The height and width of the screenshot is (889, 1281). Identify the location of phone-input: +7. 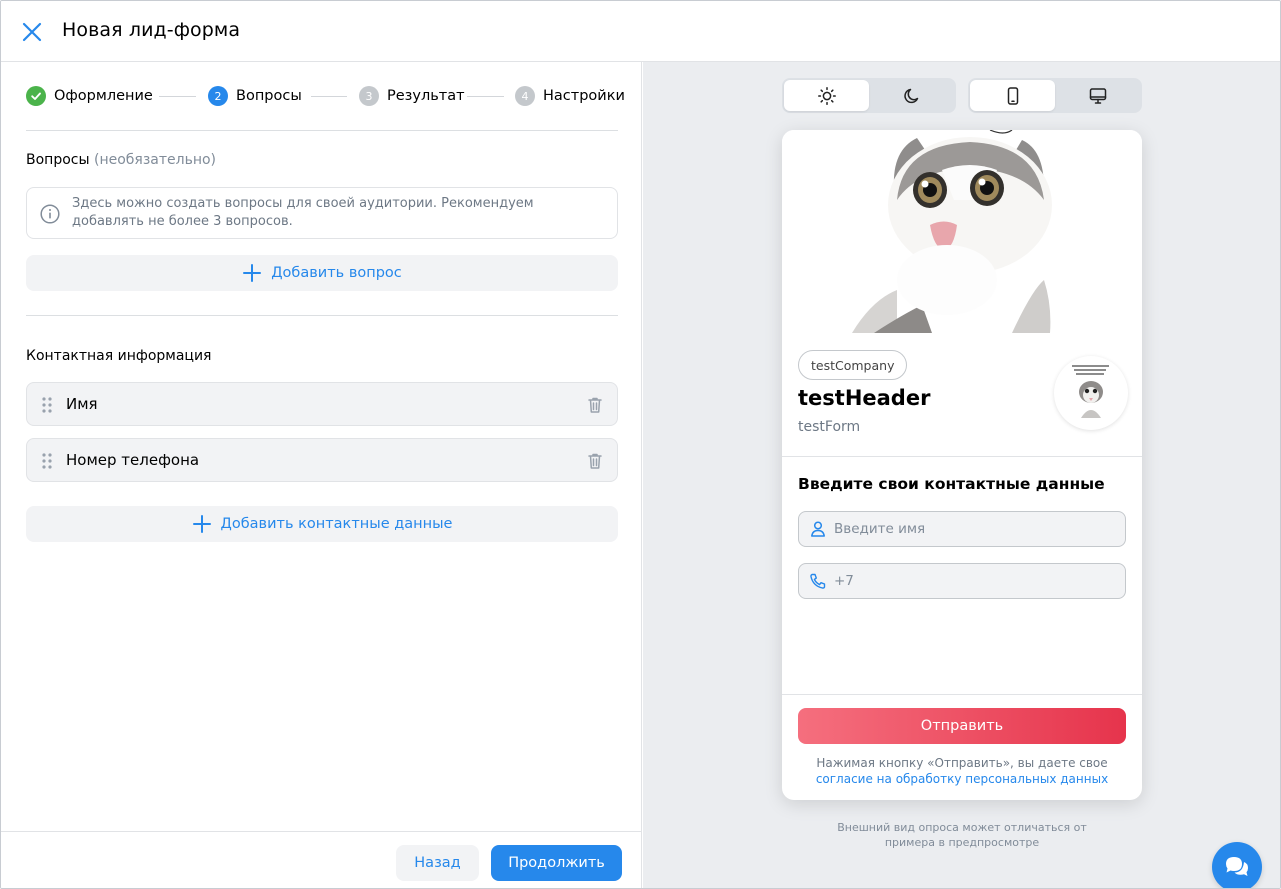
(962, 581).